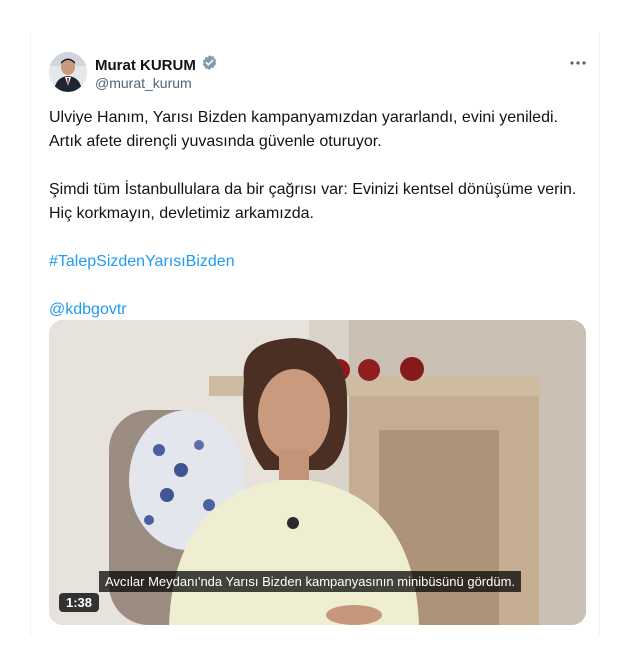 The height and width of the screenshot is (653, 629). I want to click on video-duration-badge: 1:38, so click(79, 602).